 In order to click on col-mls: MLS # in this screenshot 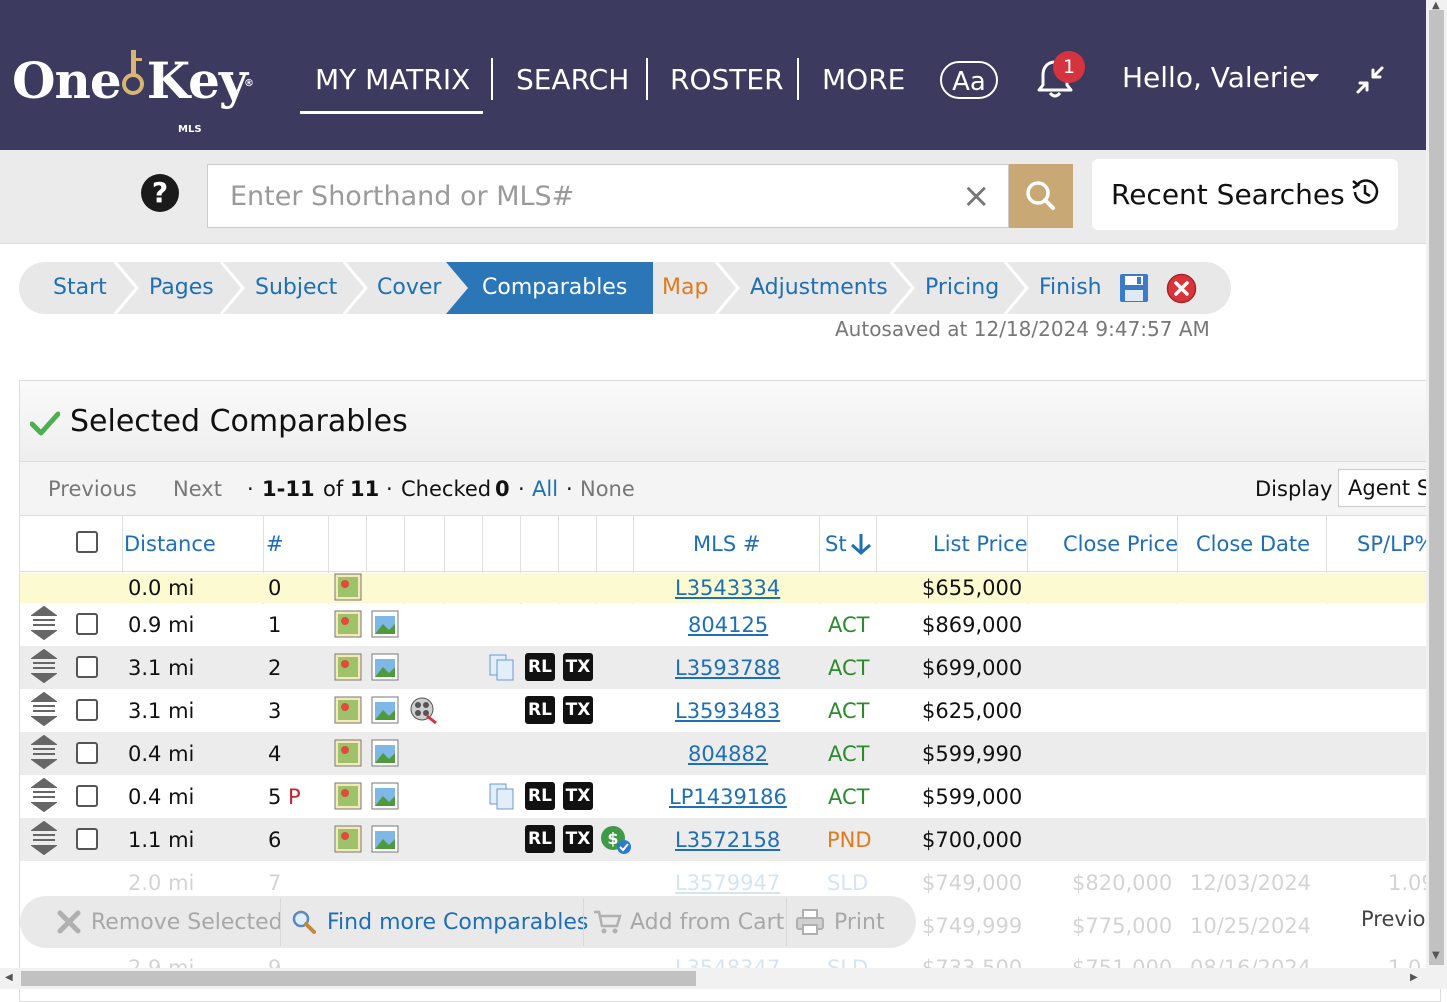, I will do `click(726, 544)`.